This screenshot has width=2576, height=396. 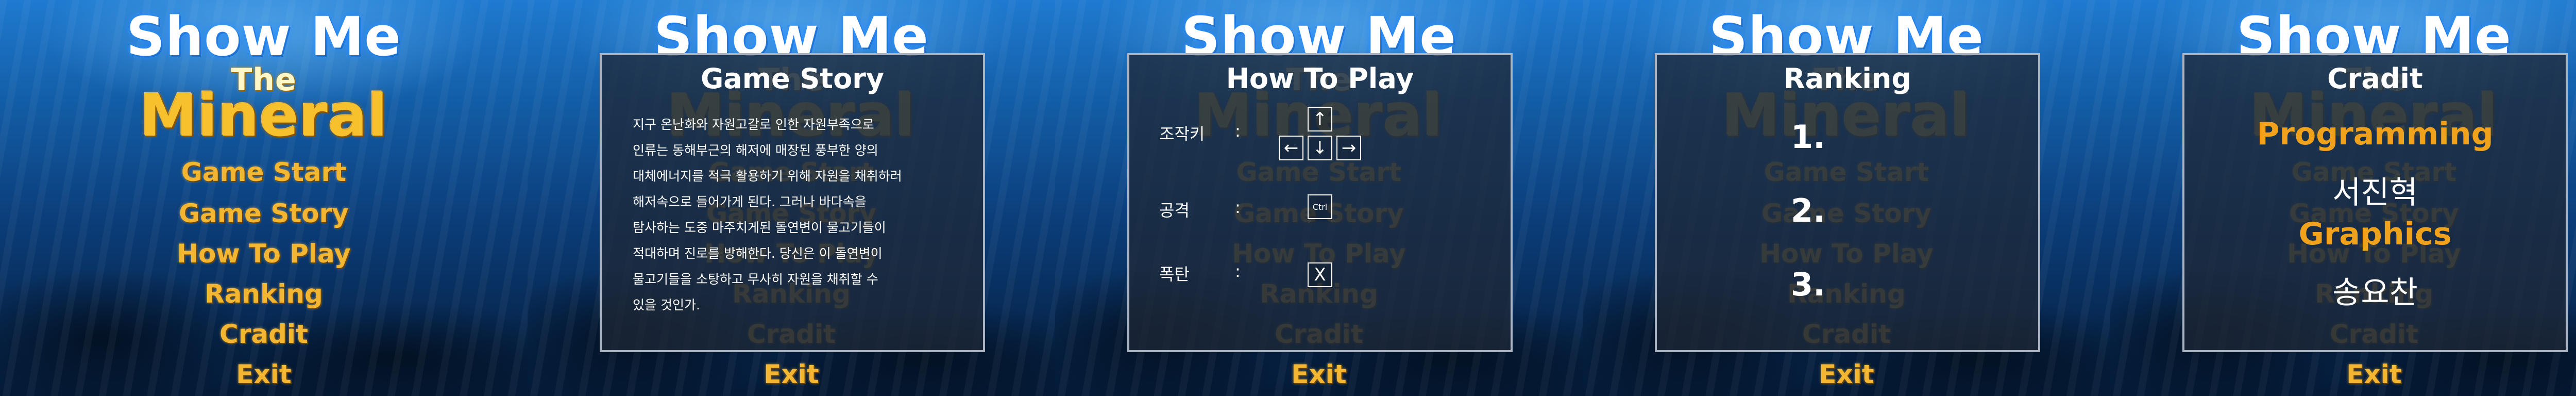 I want to click on ranking-panel: Ranking 1. 2. 3., so click(x=1847, y=202).